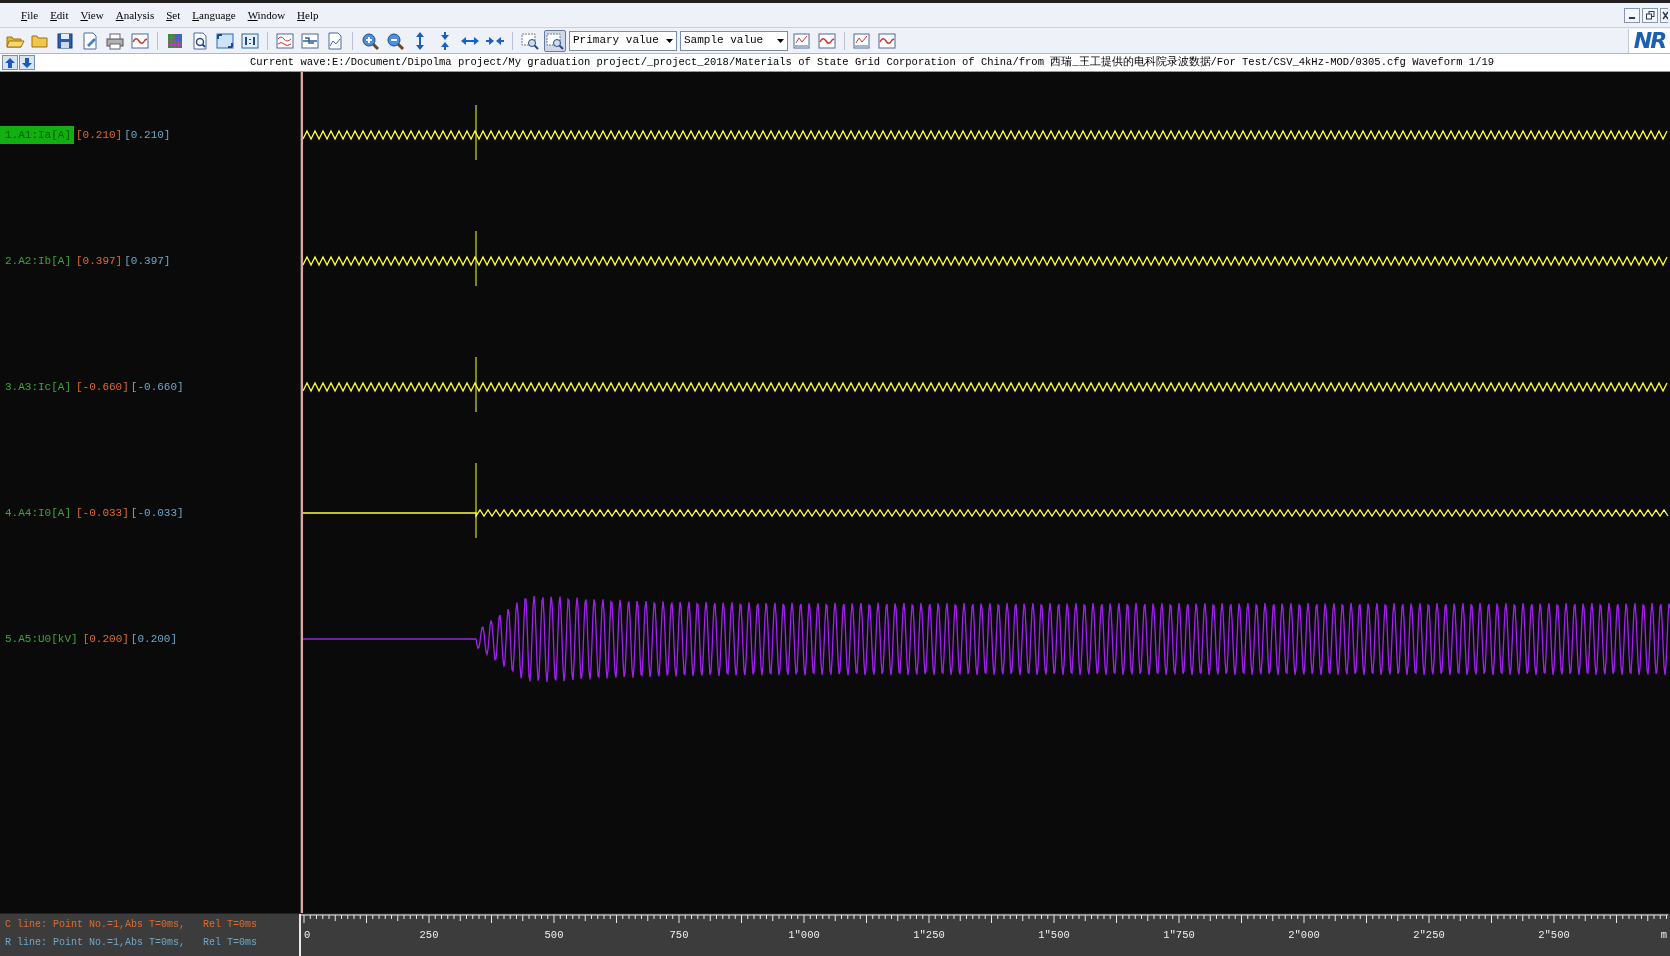  What do you see at coordinates (225, 40) in the screenshot?
I see `fullscreen-icon` at bounding box center [225, 40].